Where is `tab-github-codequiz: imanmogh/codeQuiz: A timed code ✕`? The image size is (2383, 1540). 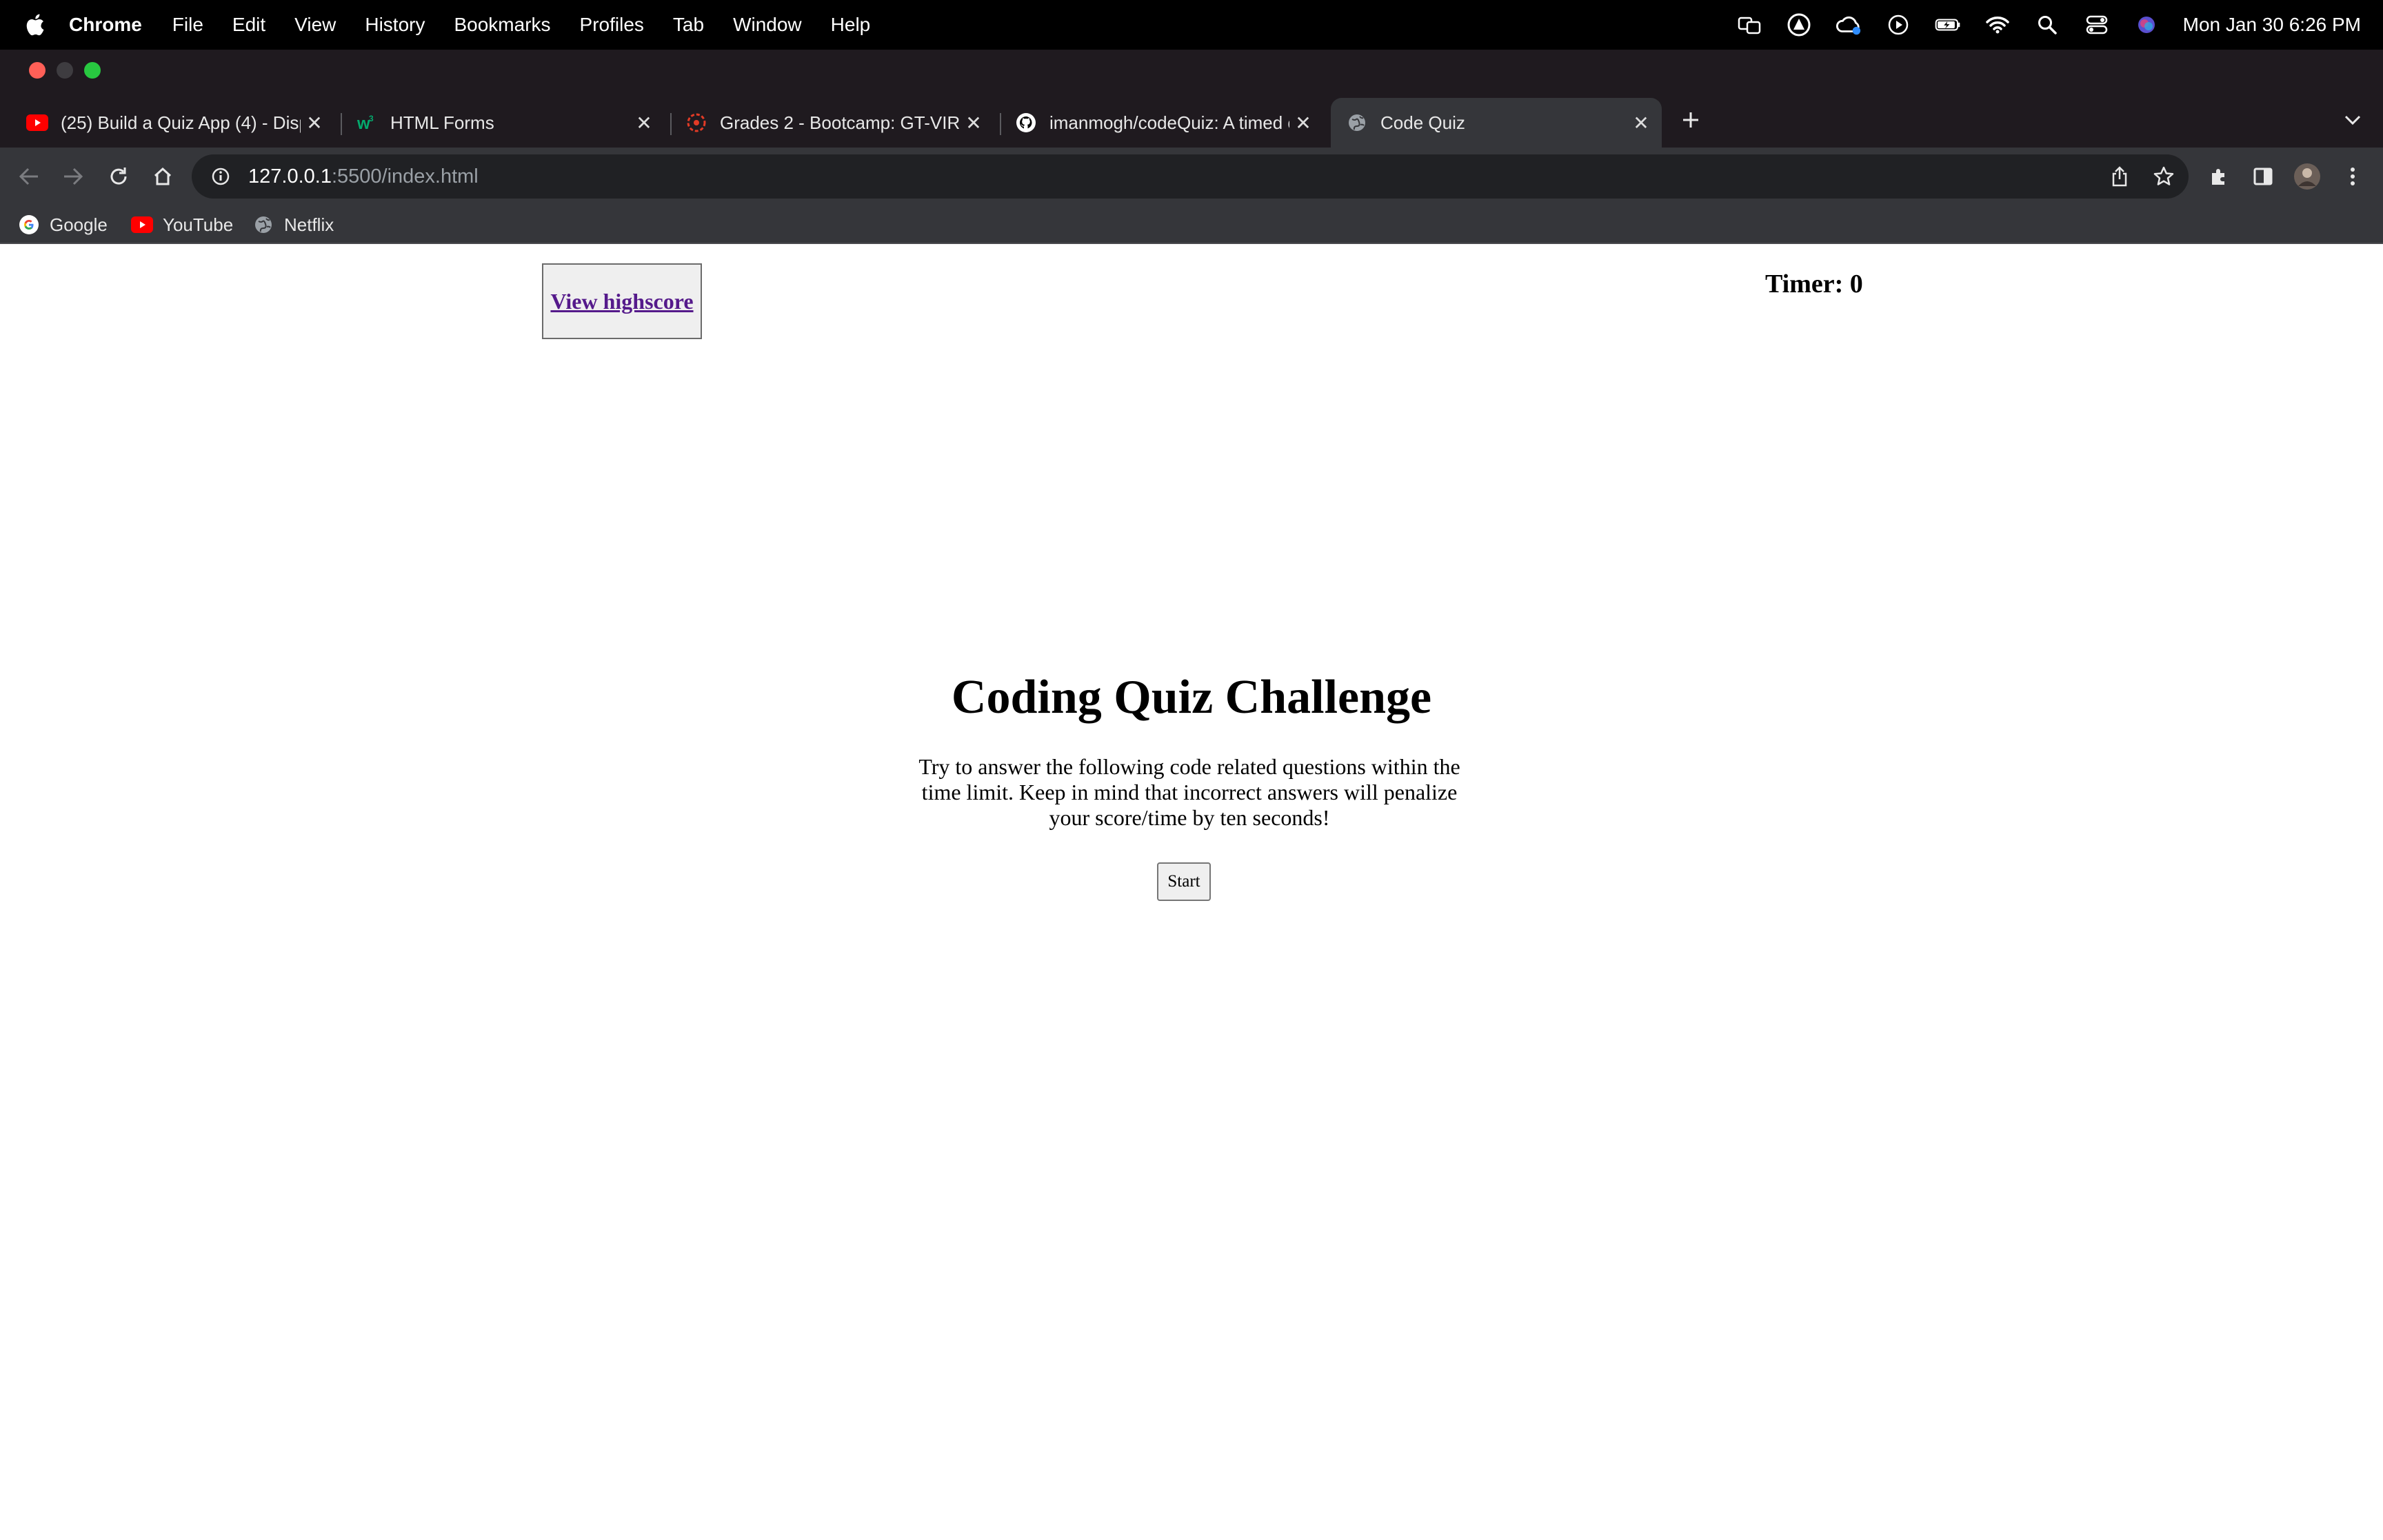
tab-github-codequiz: imanmogh/codeQuiz: A timed code ✕ is located at coordinates (1162, 123).